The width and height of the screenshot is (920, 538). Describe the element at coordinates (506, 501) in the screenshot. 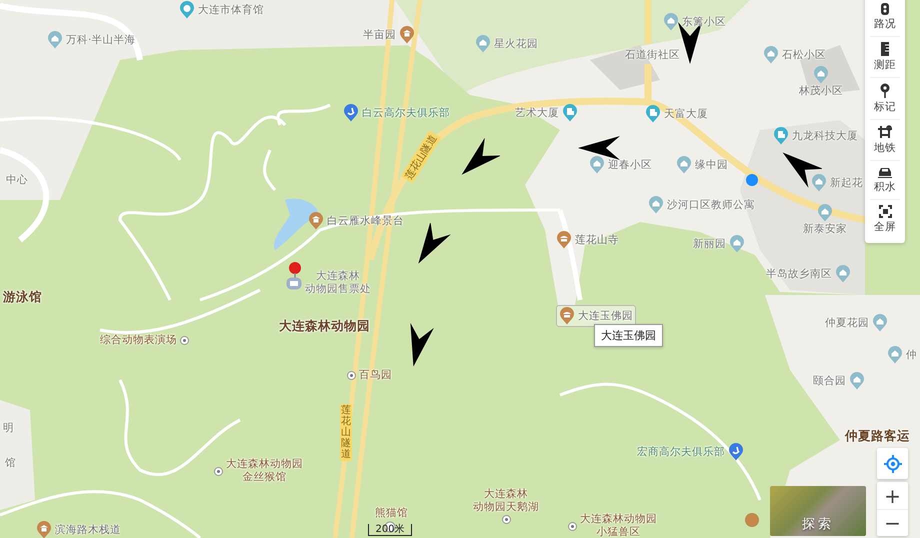

I see `place-label: 大连森林 动物园天鹅湖` at that location.